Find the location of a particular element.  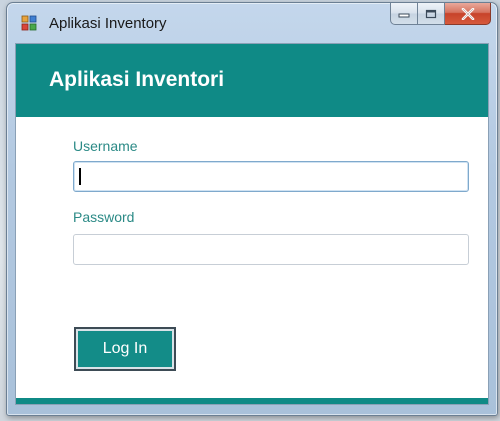

close-icon is located at coordinates (467, 13).